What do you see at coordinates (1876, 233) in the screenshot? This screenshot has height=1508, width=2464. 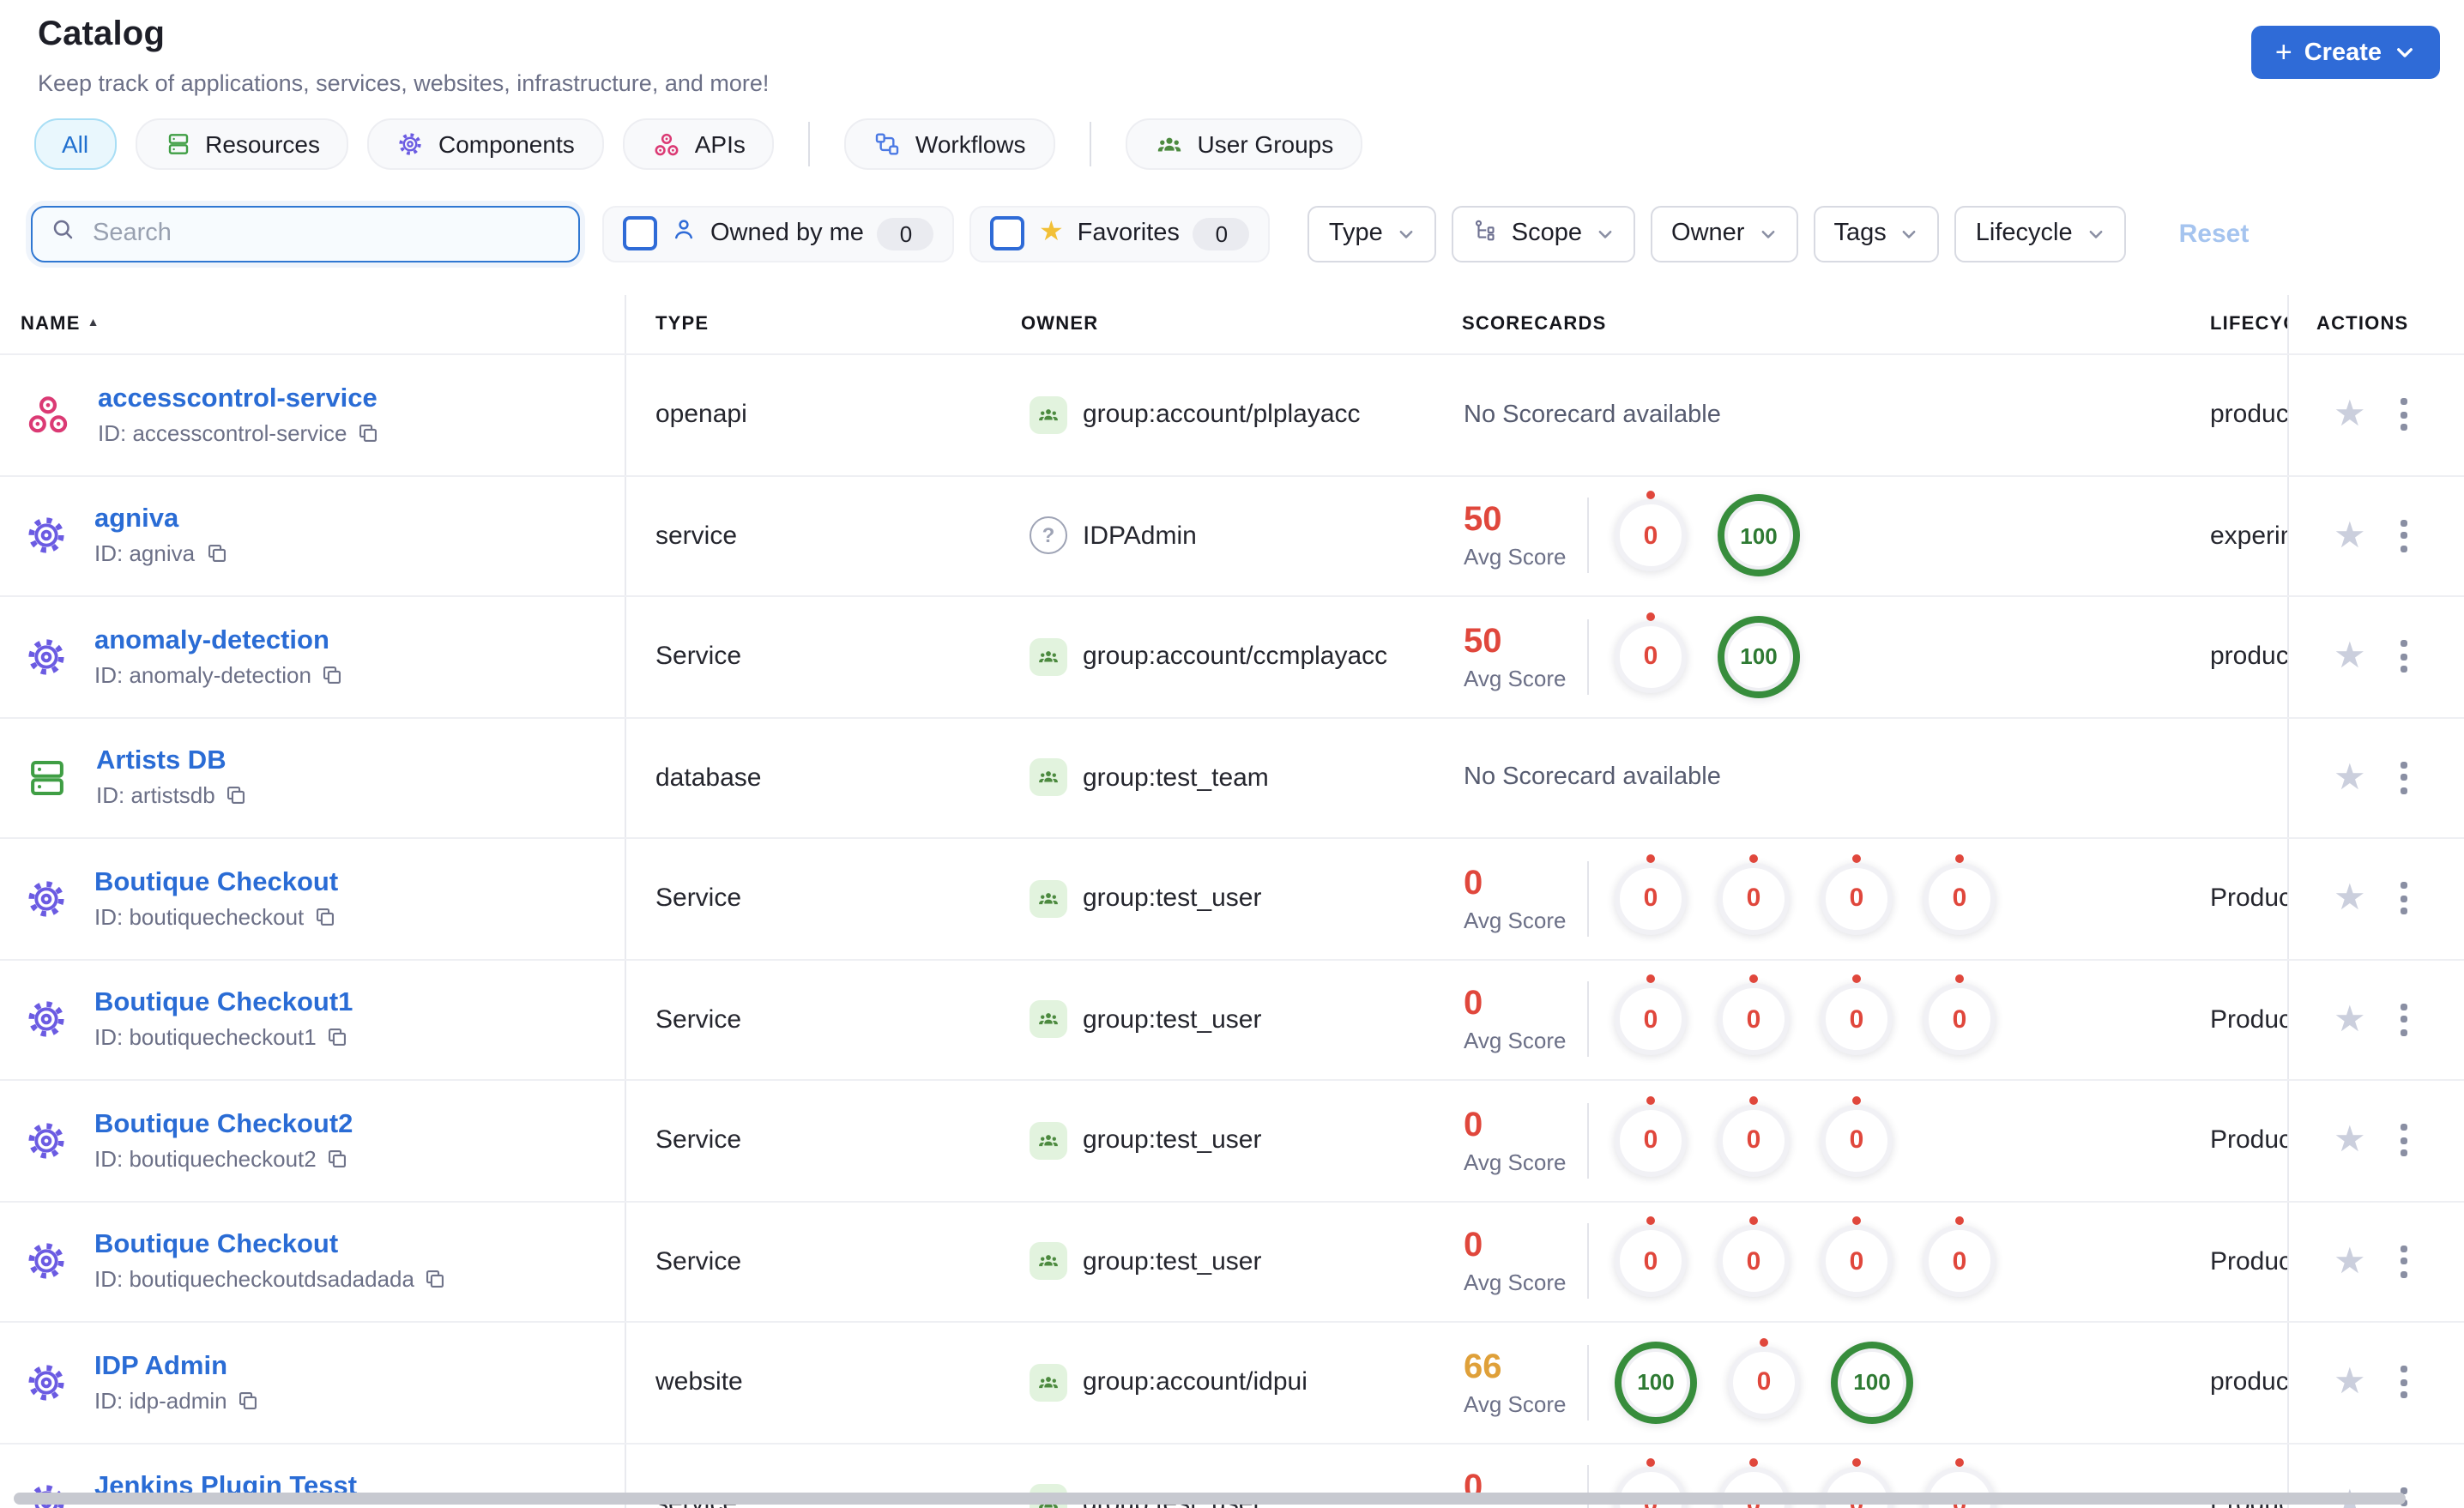 I see `tags-dropdown: Tags` at bounding box center [1876, 233].